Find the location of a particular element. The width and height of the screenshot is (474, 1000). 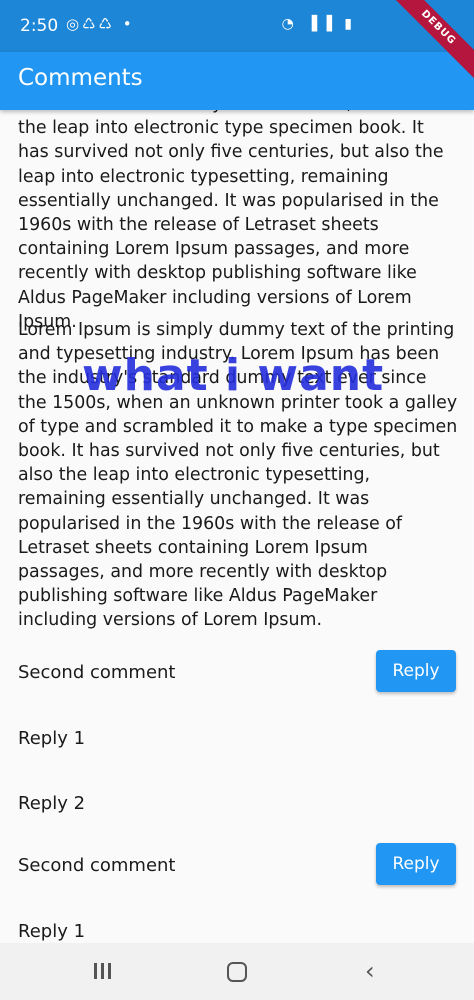

recents-icon is located at coordinates (104, 972).